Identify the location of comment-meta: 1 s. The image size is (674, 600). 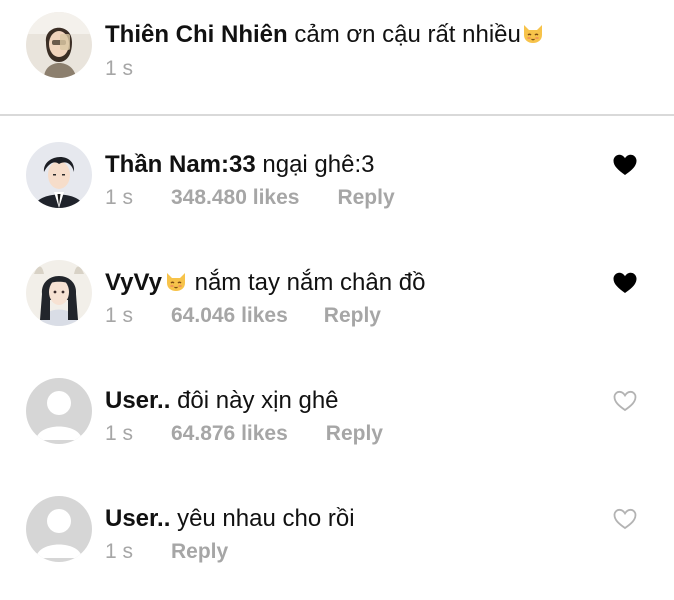
(122, 69).